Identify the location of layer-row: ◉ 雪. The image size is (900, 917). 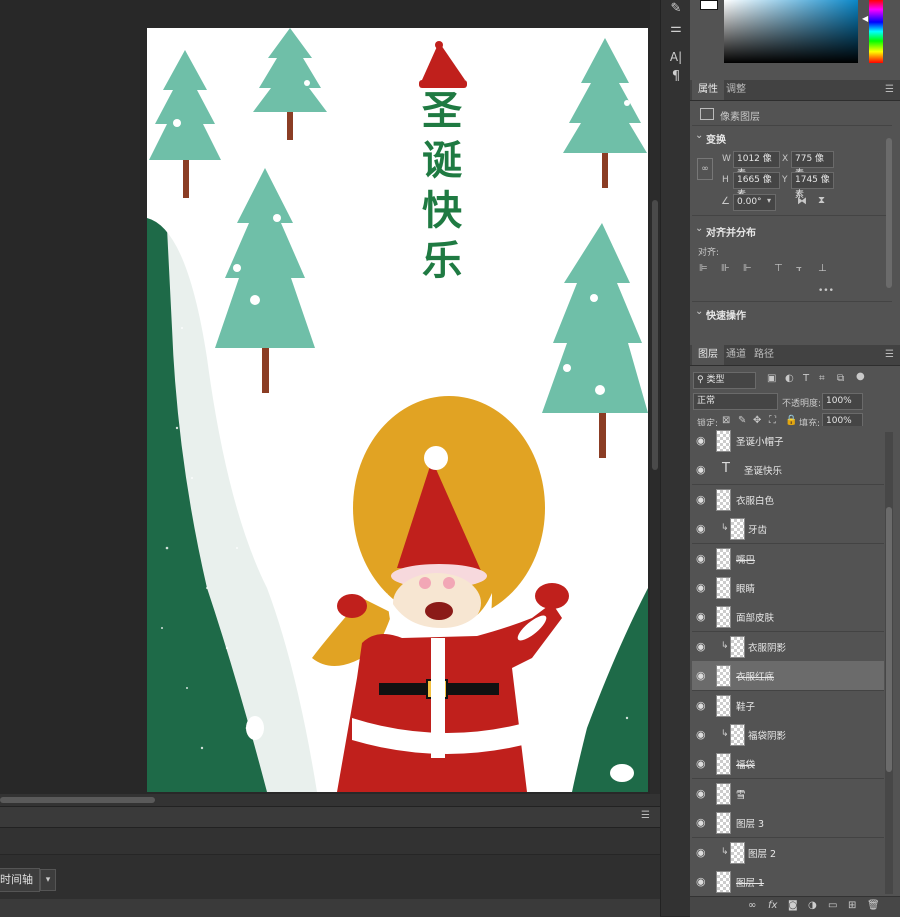
(788, 793).